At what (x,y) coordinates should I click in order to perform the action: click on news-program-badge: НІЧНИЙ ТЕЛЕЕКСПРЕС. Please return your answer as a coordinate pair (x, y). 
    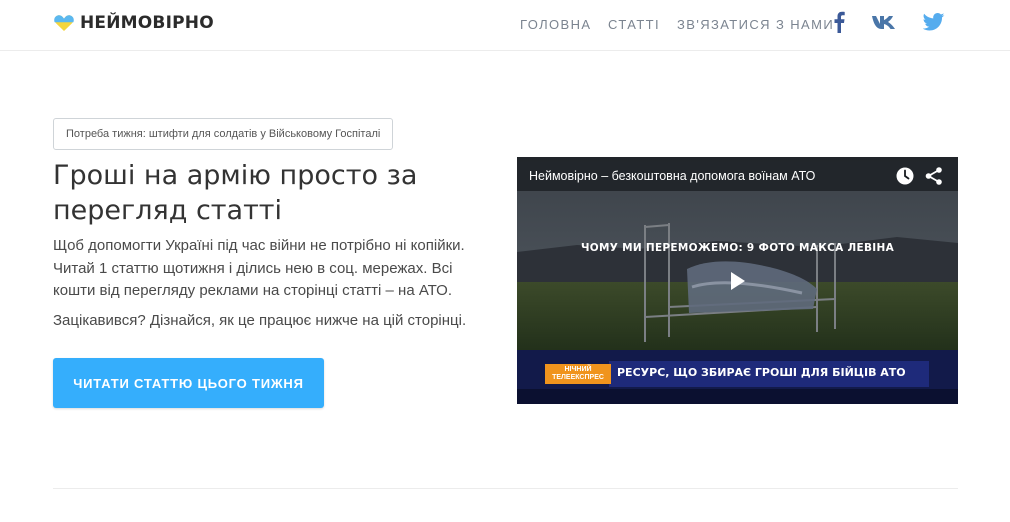
    Looking at the image, I should click on (578, 374).